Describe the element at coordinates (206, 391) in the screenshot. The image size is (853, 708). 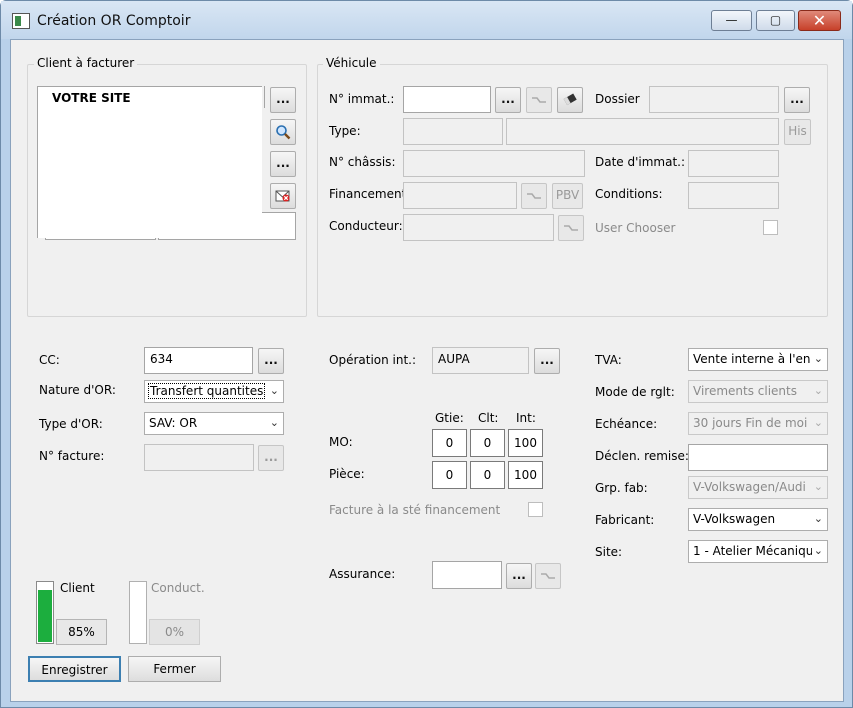
I see `nature-value: Transfert quantites` at that location.